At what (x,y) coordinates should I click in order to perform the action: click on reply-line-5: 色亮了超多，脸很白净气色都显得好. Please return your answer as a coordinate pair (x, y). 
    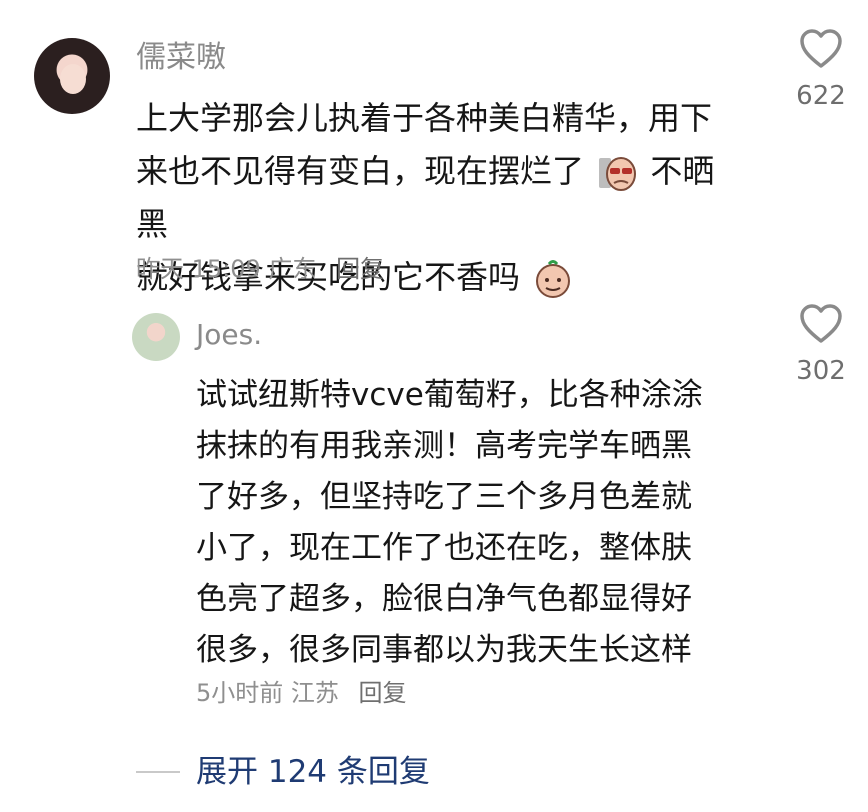
    Looking at the image, I should click on (444, 599).